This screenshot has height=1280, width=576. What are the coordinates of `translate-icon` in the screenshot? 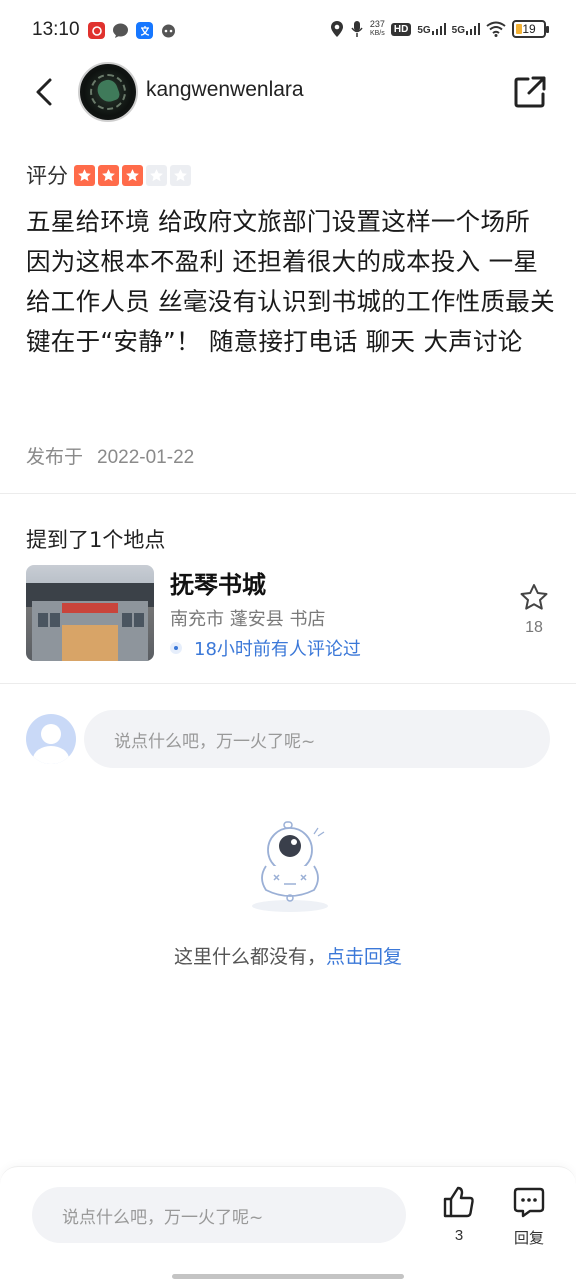 It's located at (144, 30).